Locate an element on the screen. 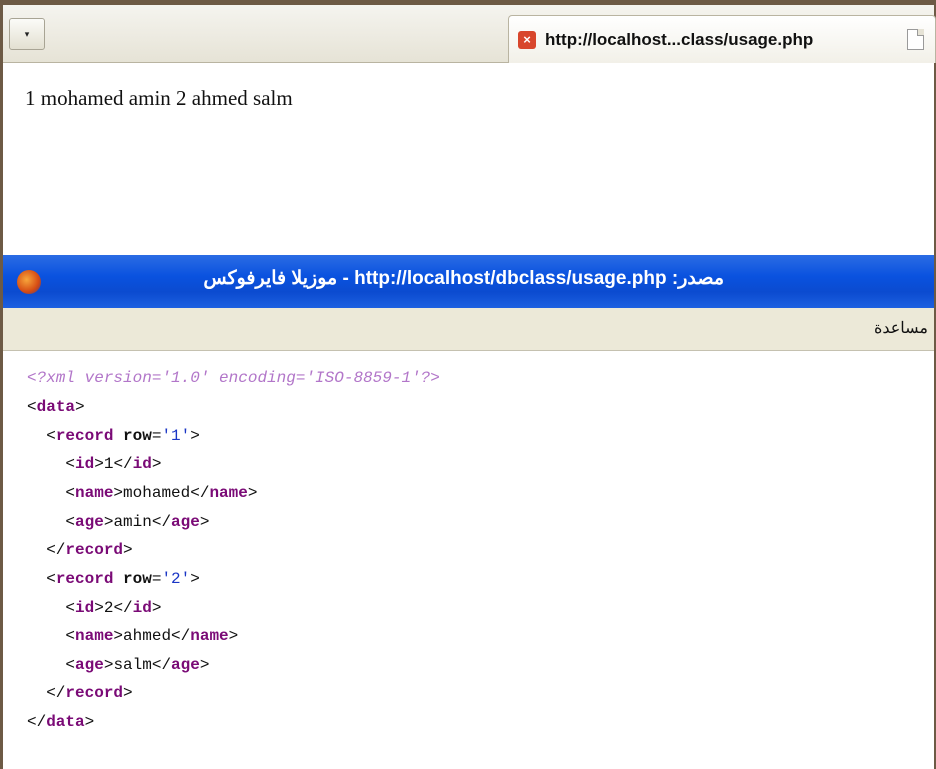  source-line: <name>ahmed</name> is located at coordinates (152, 636).